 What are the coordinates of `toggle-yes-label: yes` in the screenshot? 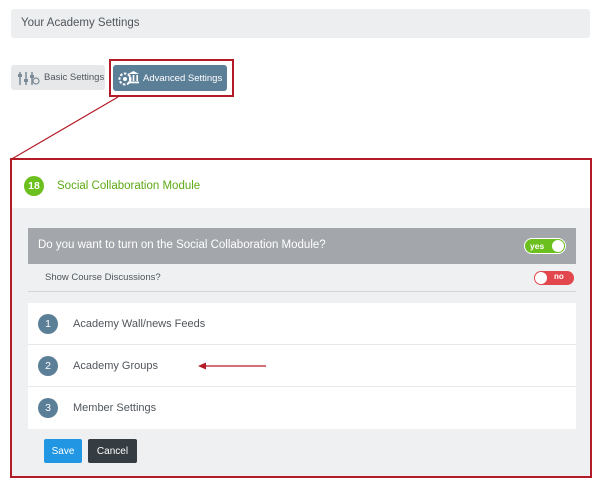 It's located at (537, 246).